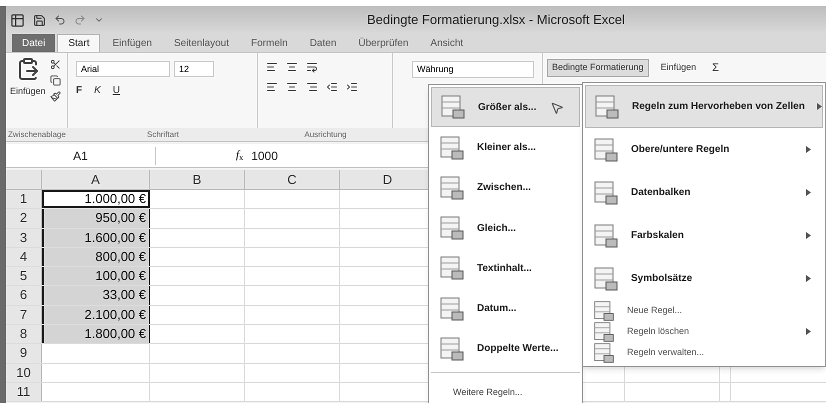 This screenshot has width=826, height=403. Describe the element at coordinates (704, 106) in the screenshot. I see `menu-item: Regeln zum Hervorheben von Zellen` at that location.